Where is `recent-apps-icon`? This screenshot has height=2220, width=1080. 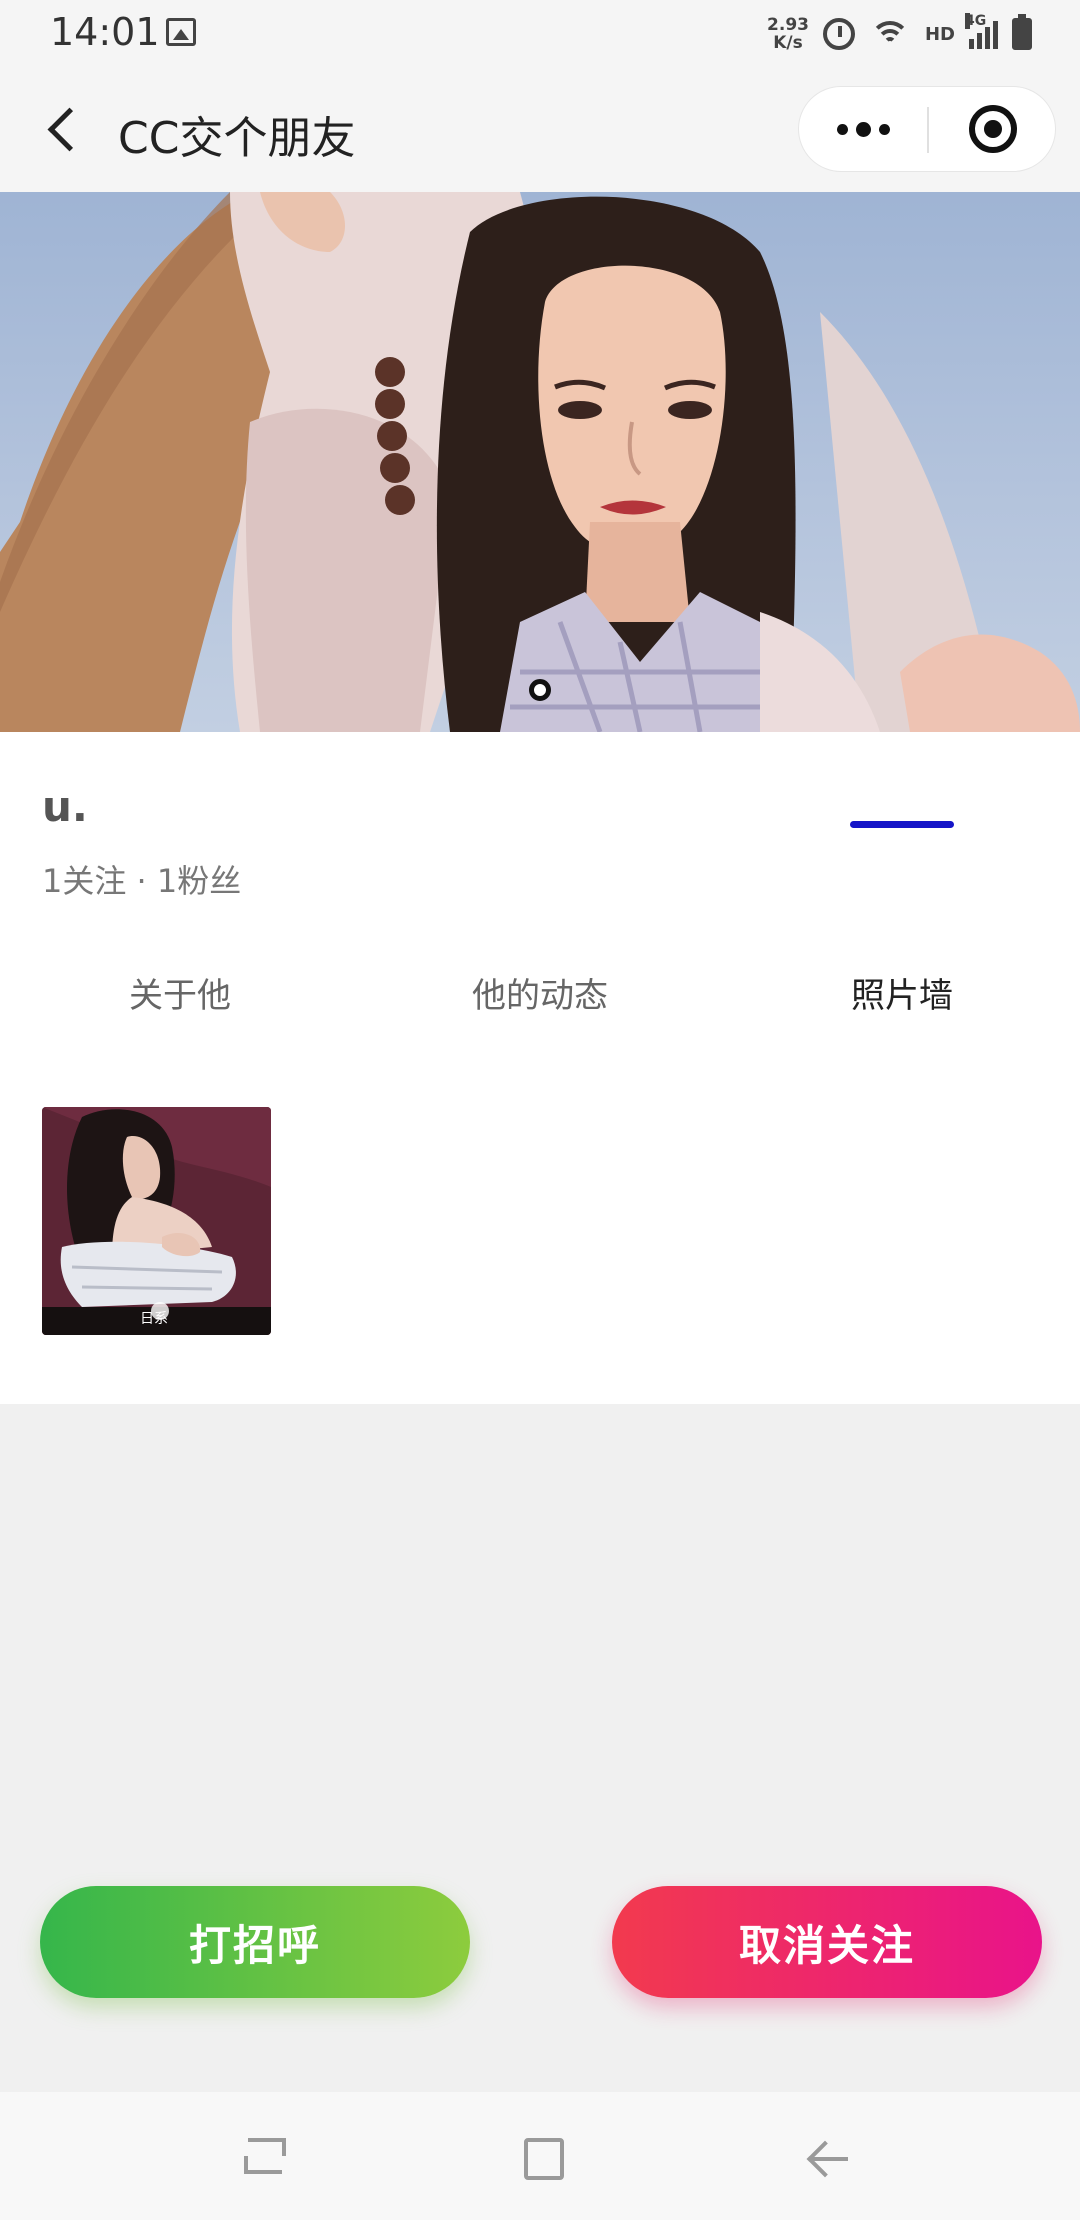
recent-apps-icon is located at coordinates (265, 2158).